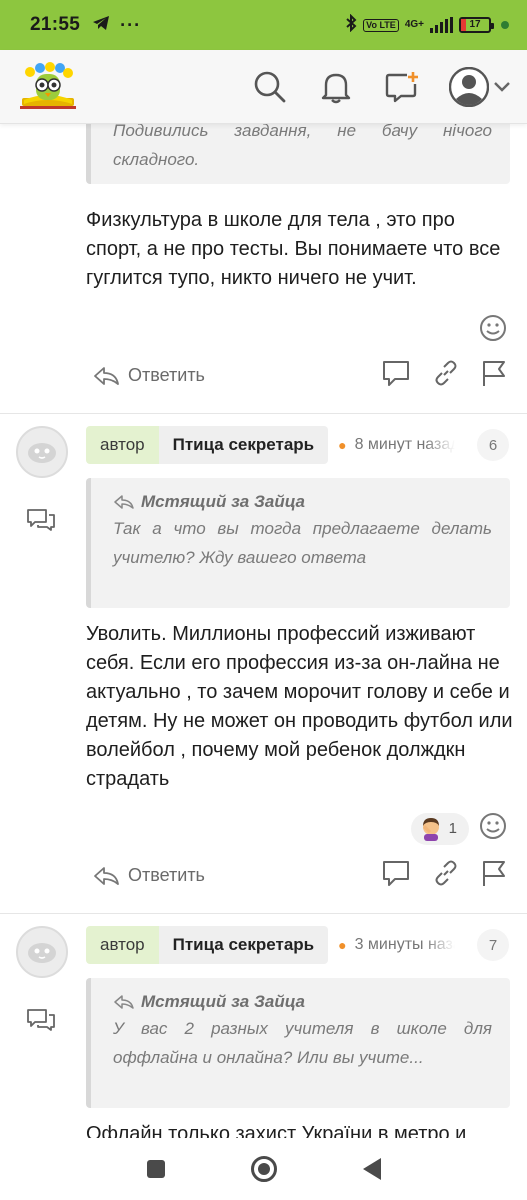 The width and height of the screenshot is (527, 1200). Describe the element at coordinates (55, 24) in the screenshot. I see `status-time: 21:55` at that location.